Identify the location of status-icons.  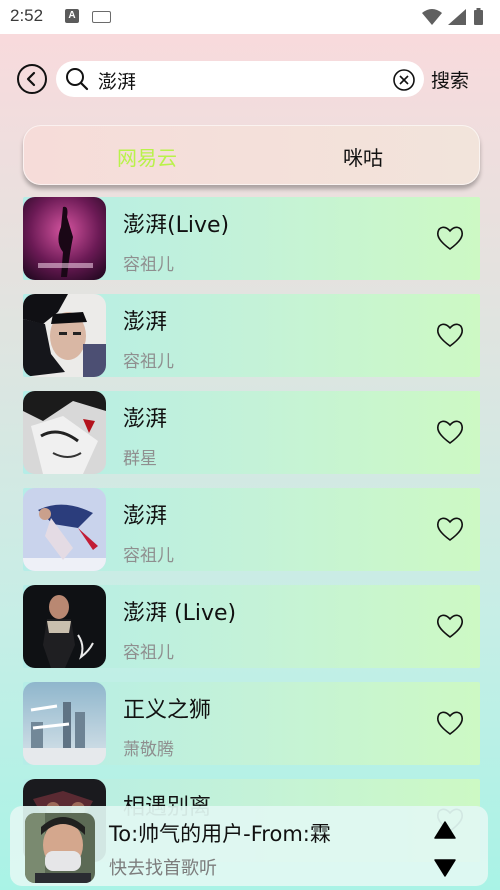
(452, 16).